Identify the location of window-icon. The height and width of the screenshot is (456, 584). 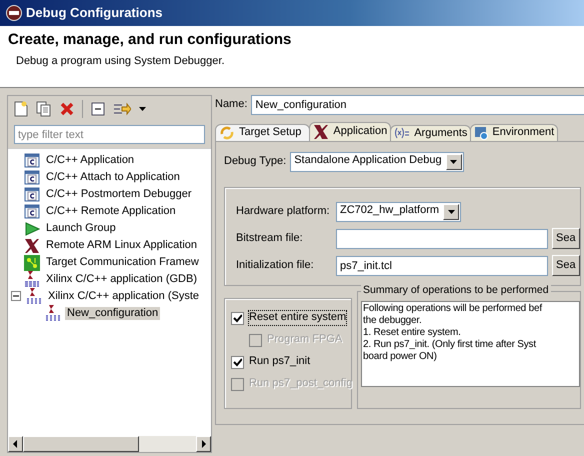
(481, 133).